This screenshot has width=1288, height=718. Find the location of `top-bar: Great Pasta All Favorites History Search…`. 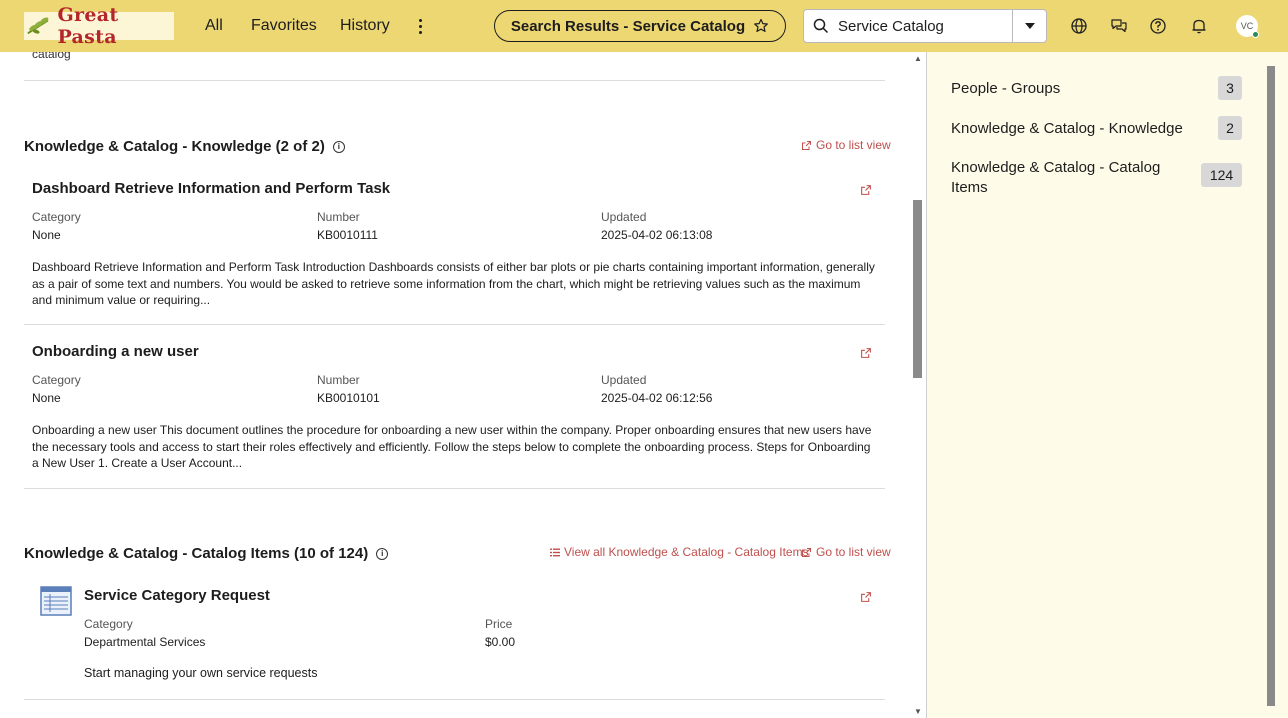

top-bar: Great Pasta All Favorites History Search… is located at coordinates (644, 26).